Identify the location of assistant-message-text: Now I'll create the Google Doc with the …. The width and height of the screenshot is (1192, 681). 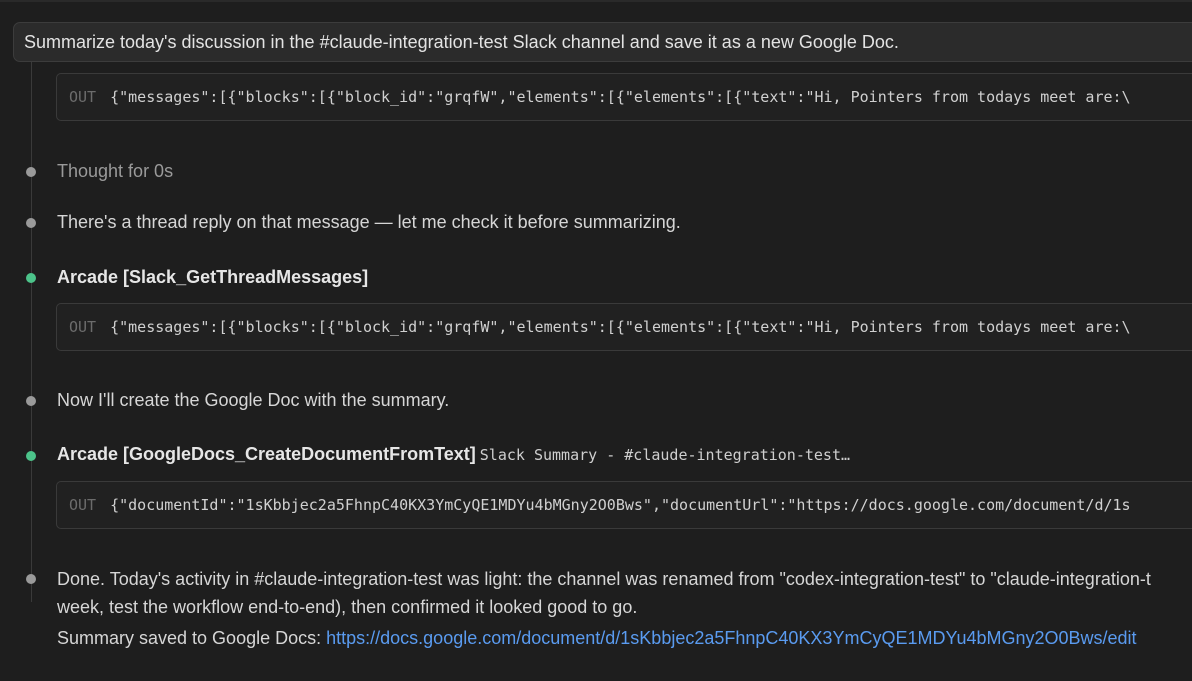
(253, 400).